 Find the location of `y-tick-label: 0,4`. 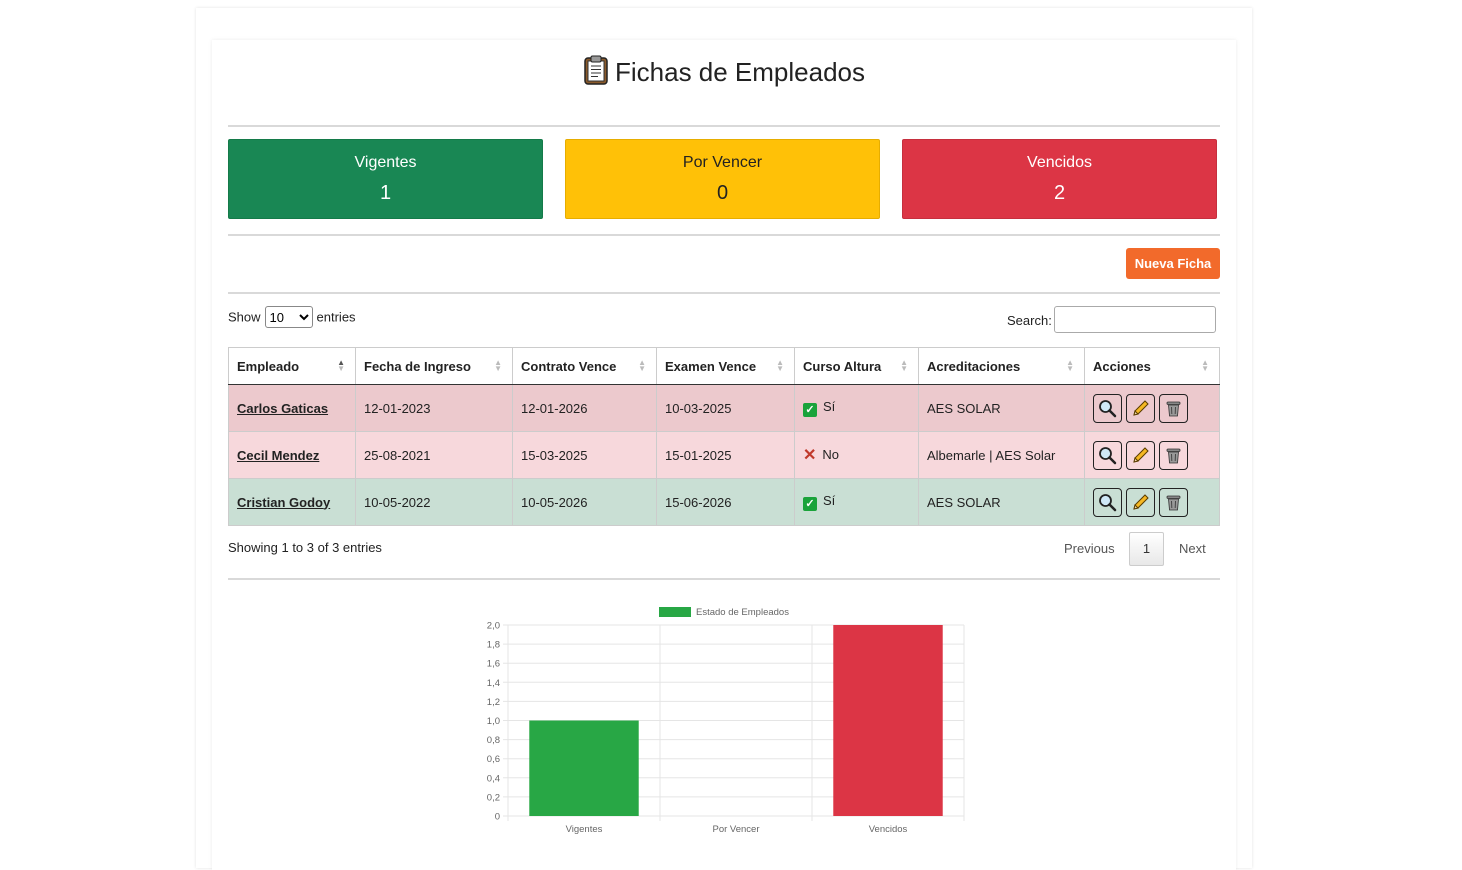

y-tick-label: 0,4 is located at coordinates (493, 778).